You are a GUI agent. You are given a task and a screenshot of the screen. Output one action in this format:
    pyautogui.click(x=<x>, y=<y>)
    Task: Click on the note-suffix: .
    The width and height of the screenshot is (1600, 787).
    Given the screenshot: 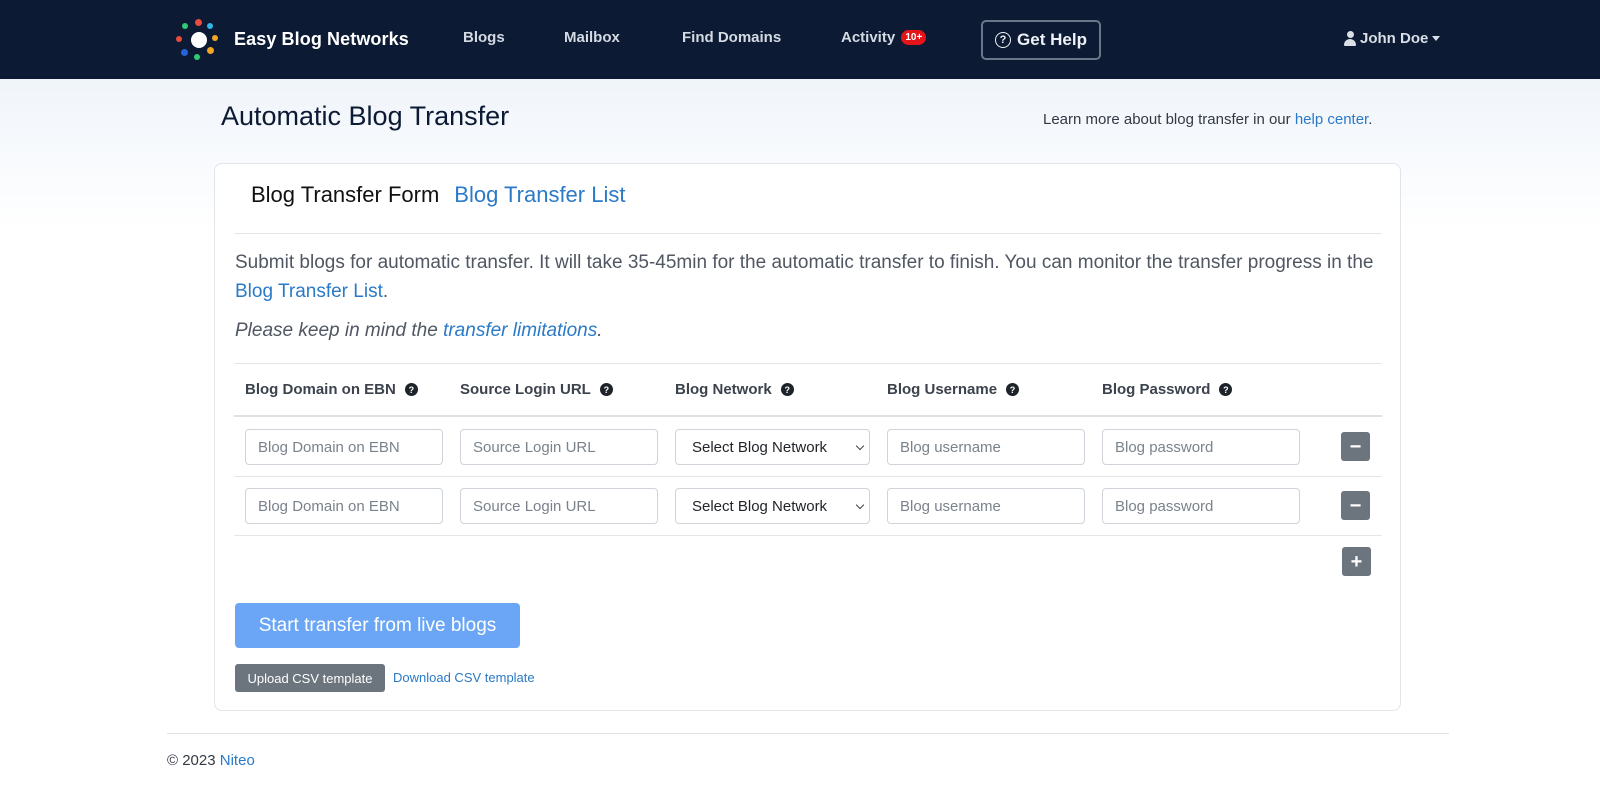 What is the action you would take?
    pyautogui.click(x=600, y=330)
    